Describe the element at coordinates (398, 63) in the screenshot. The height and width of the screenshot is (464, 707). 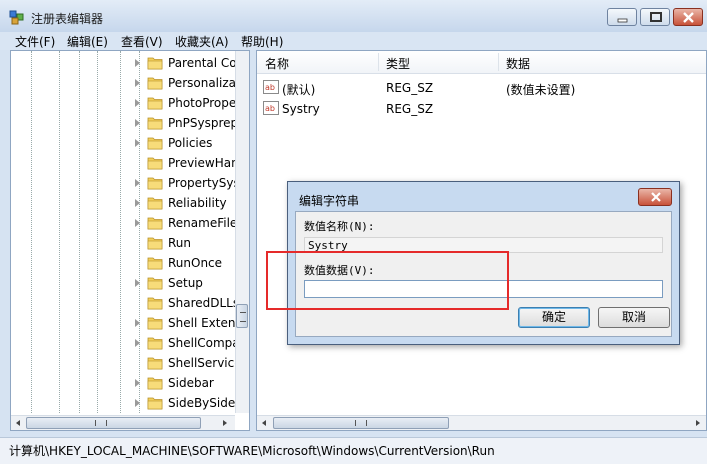
I see `column-header-type: 类型` at that location.